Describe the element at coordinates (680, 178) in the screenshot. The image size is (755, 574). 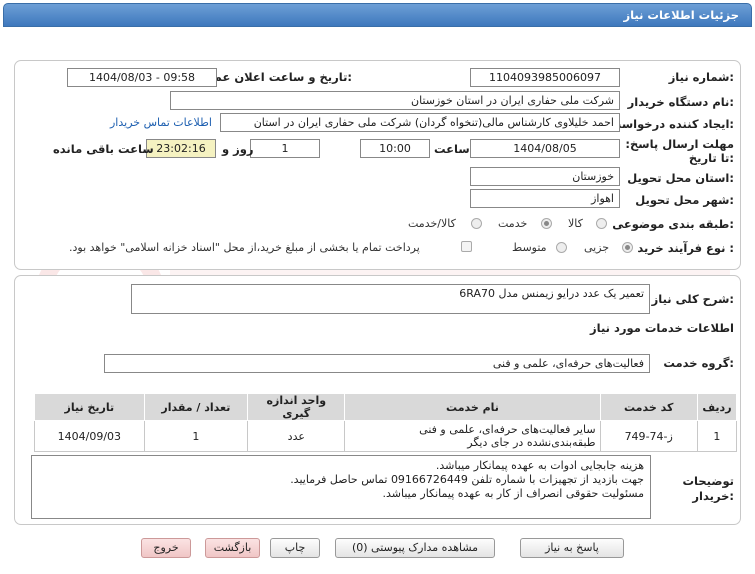
I see `province-label: استان محل تحویل:` at that location.